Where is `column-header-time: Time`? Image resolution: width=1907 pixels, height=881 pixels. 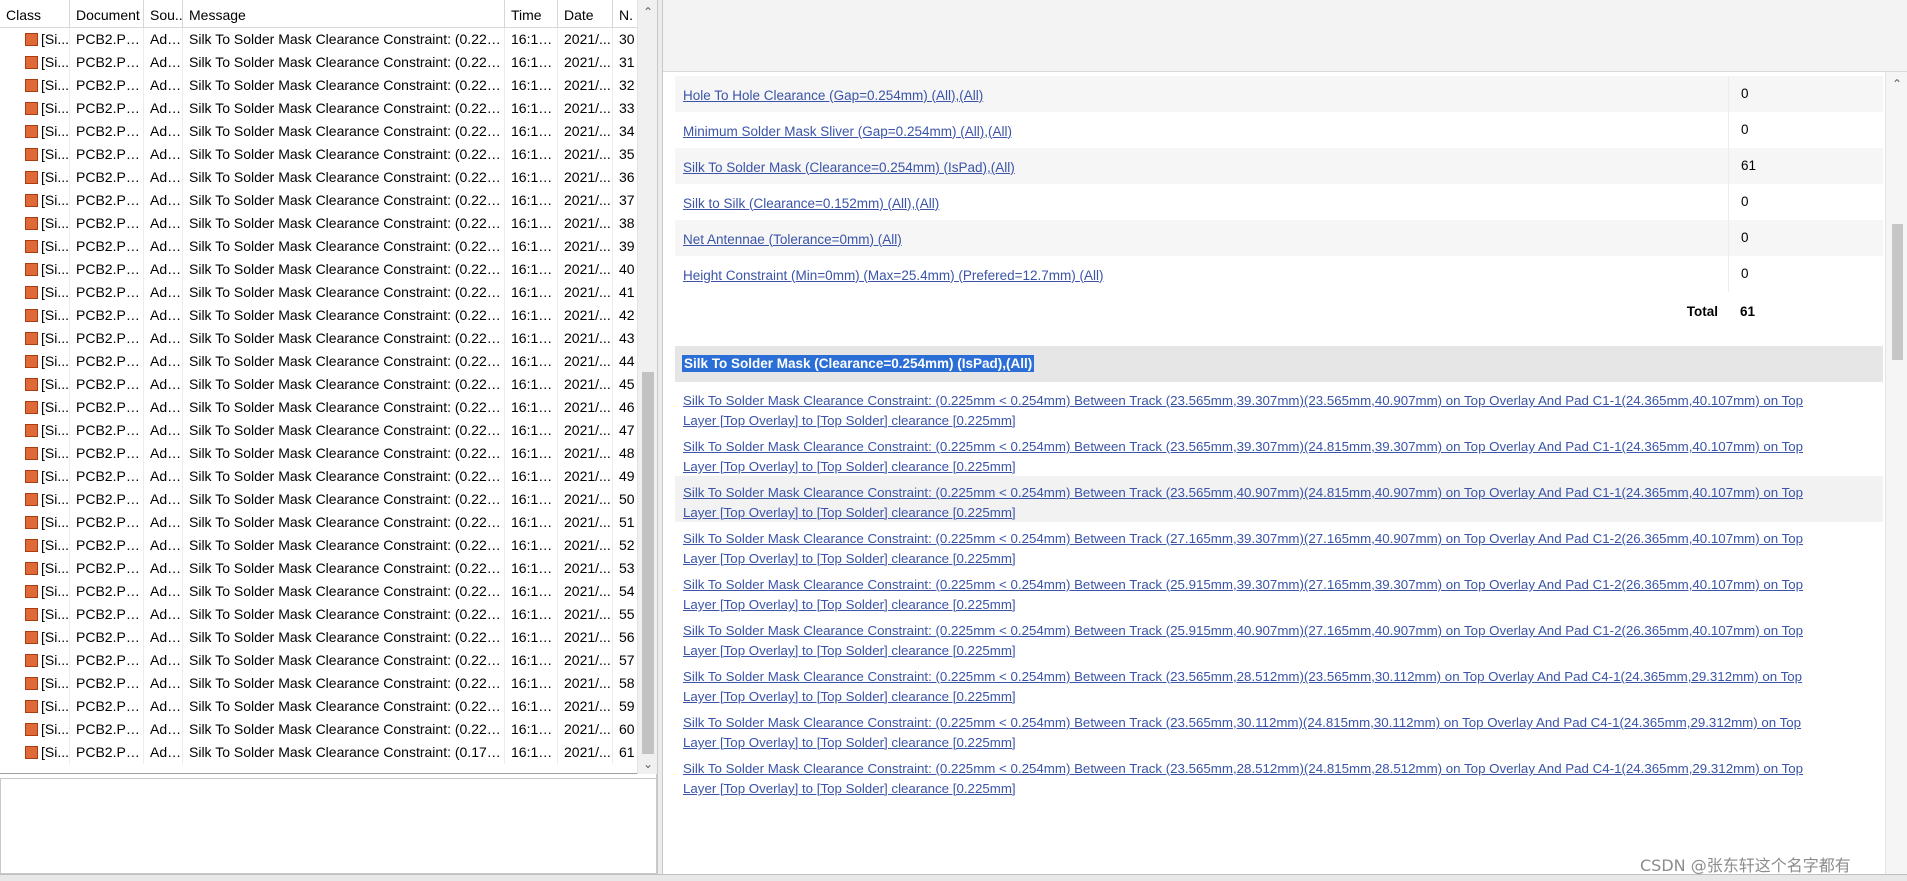 column-header-time: Time is located at coordinates (531, 14).